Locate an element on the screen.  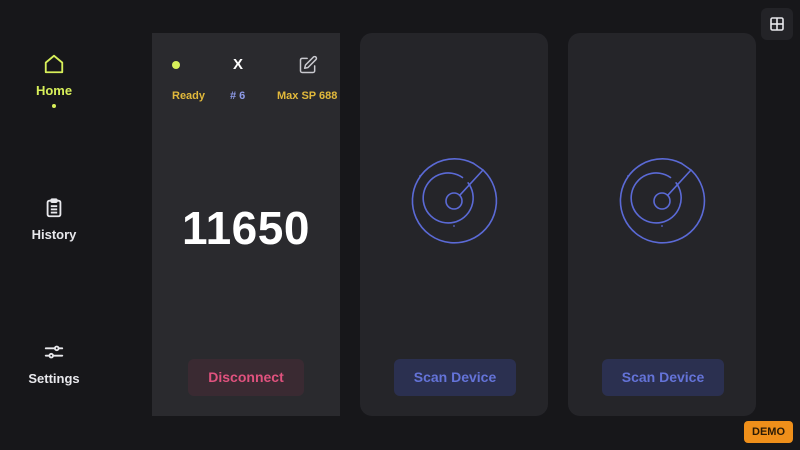
home-icon is located at coordinates (54, 64).